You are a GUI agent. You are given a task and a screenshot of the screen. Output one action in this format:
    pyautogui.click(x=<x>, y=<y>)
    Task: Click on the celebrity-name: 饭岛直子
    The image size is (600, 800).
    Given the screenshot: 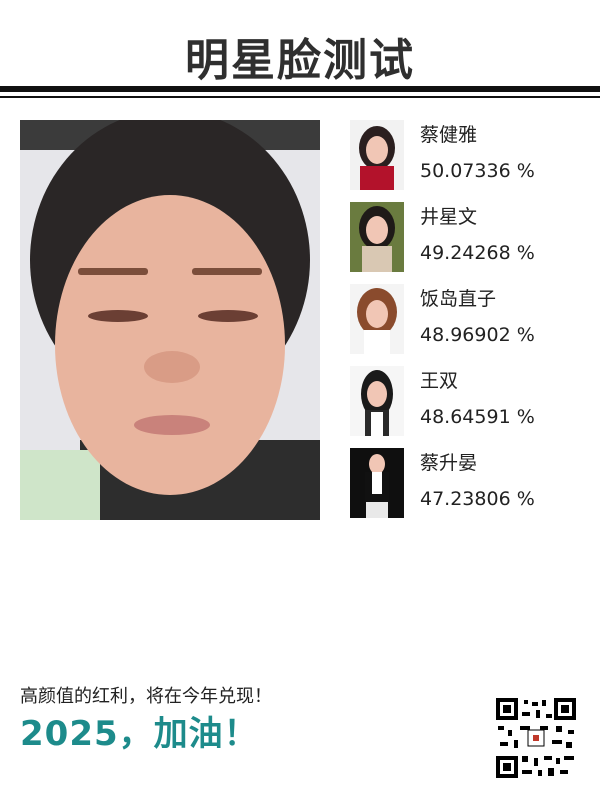 What is the action you would take?
    pyautogui.click(x=458, y=299)
    